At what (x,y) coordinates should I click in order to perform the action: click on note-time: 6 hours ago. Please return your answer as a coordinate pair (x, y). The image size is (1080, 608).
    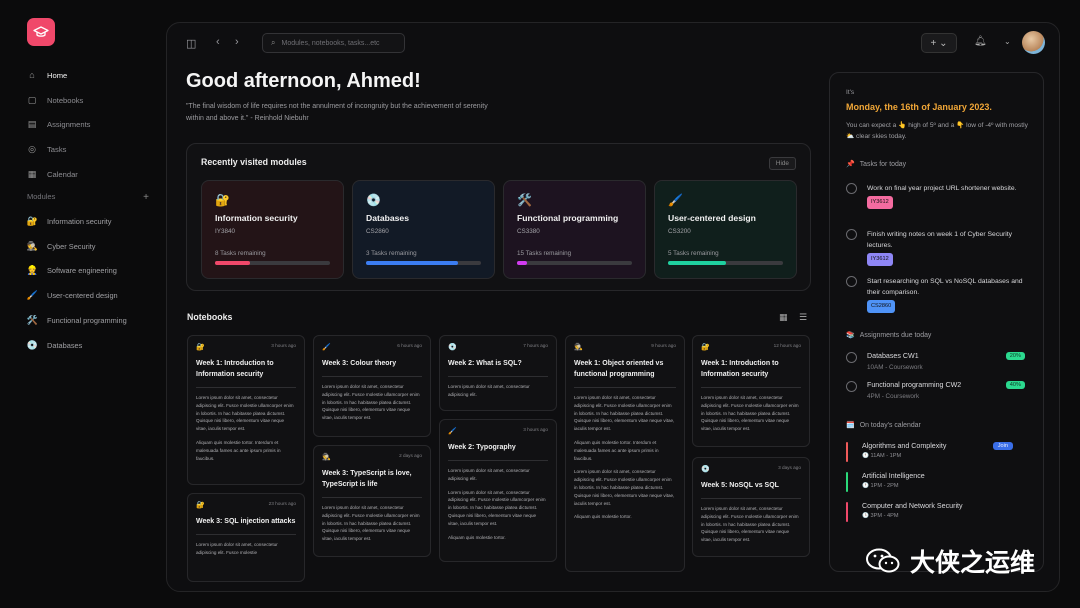
    Looking at the image, I should click on (409, 345).